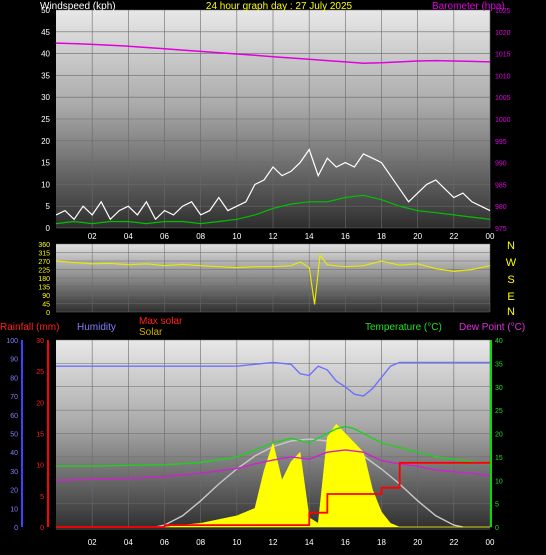  What do you see at coordinates (40, 341) in the screenshot?
I see `rain-y-tick-label: 30` at bounding box center [40, 341].